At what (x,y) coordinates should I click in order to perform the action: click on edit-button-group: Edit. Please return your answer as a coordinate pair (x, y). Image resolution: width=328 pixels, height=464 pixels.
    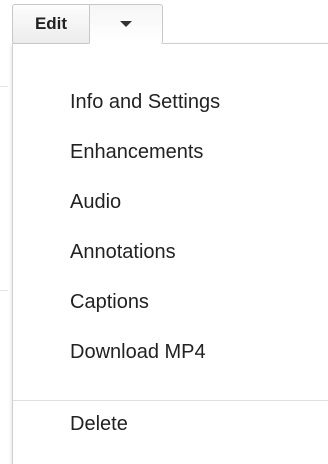
    Looking at the image, I should click on (87, 24).